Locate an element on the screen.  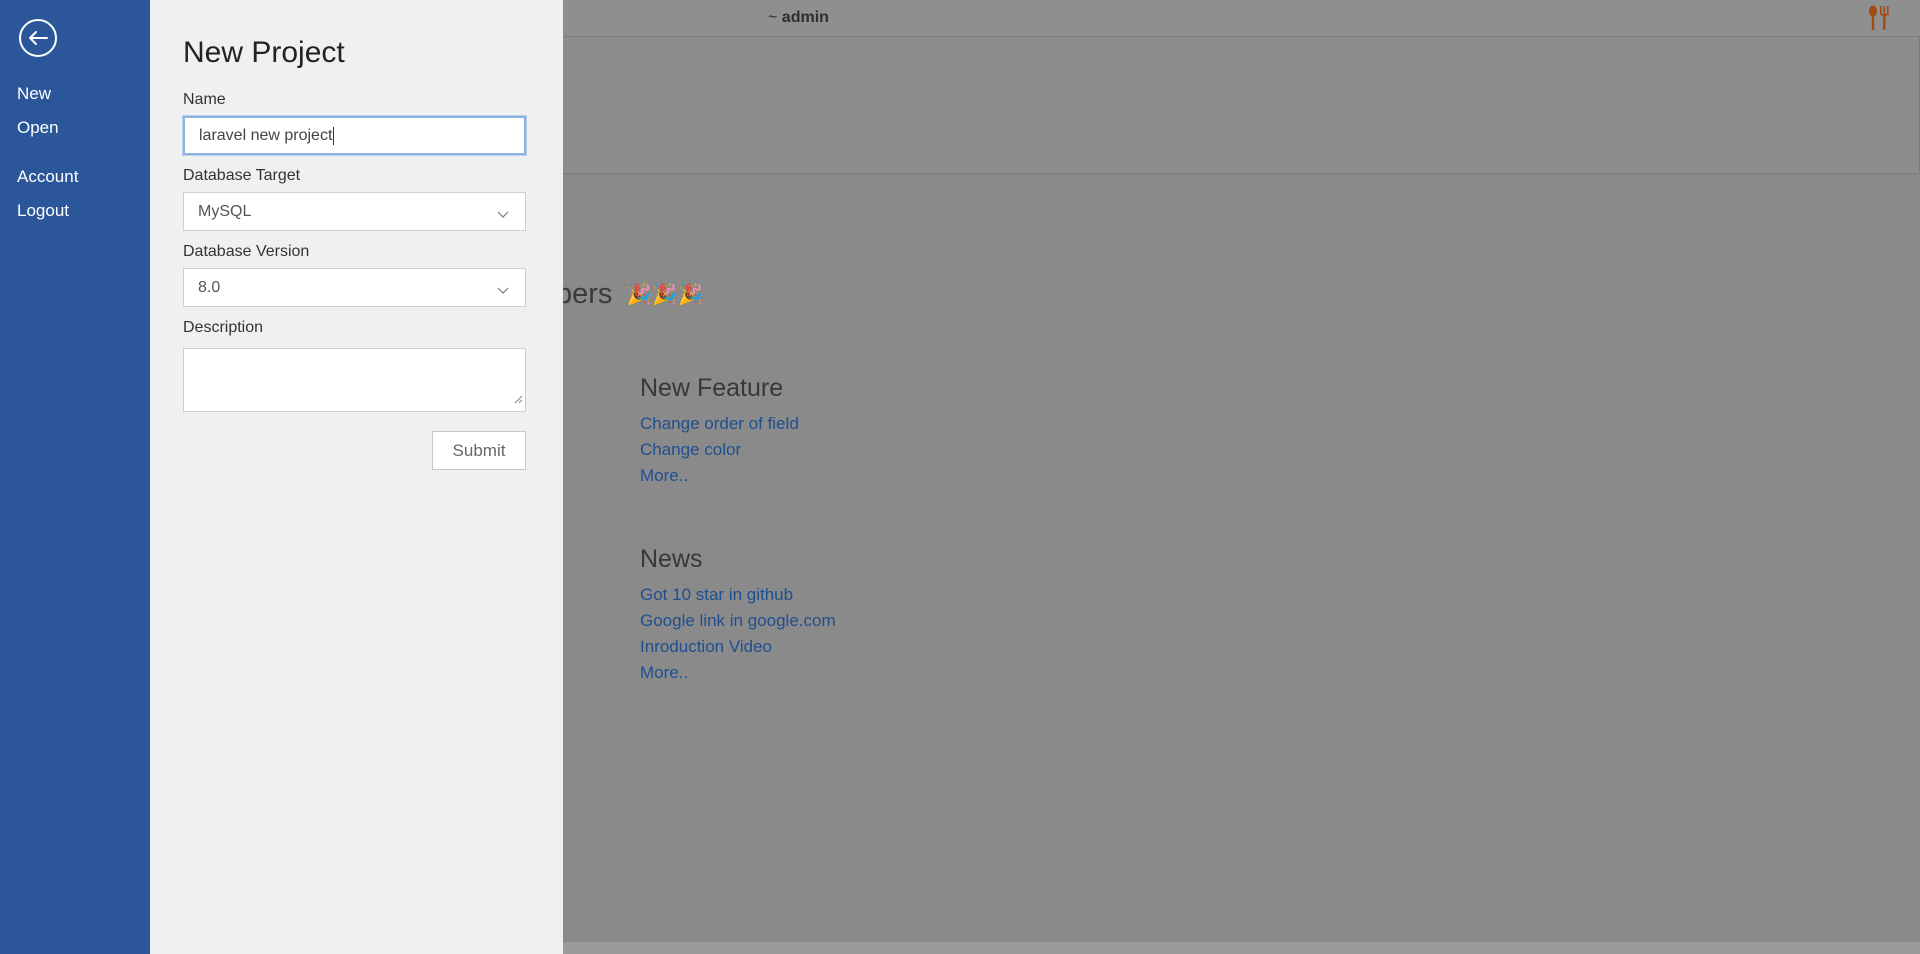
database-target-label: Database Target is located at coordinates (242, 175).